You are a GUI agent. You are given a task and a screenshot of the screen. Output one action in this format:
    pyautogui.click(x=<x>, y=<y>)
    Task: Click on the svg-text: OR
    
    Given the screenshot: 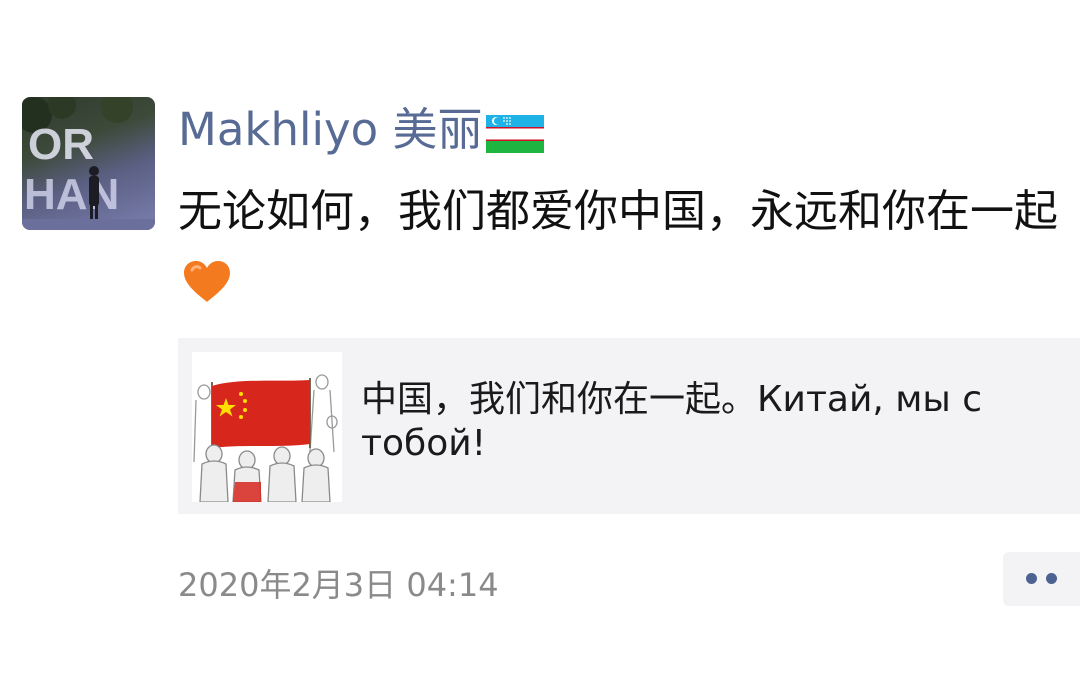 What is the action you would take?
    pyautogui.click(x=61, y=144)
    